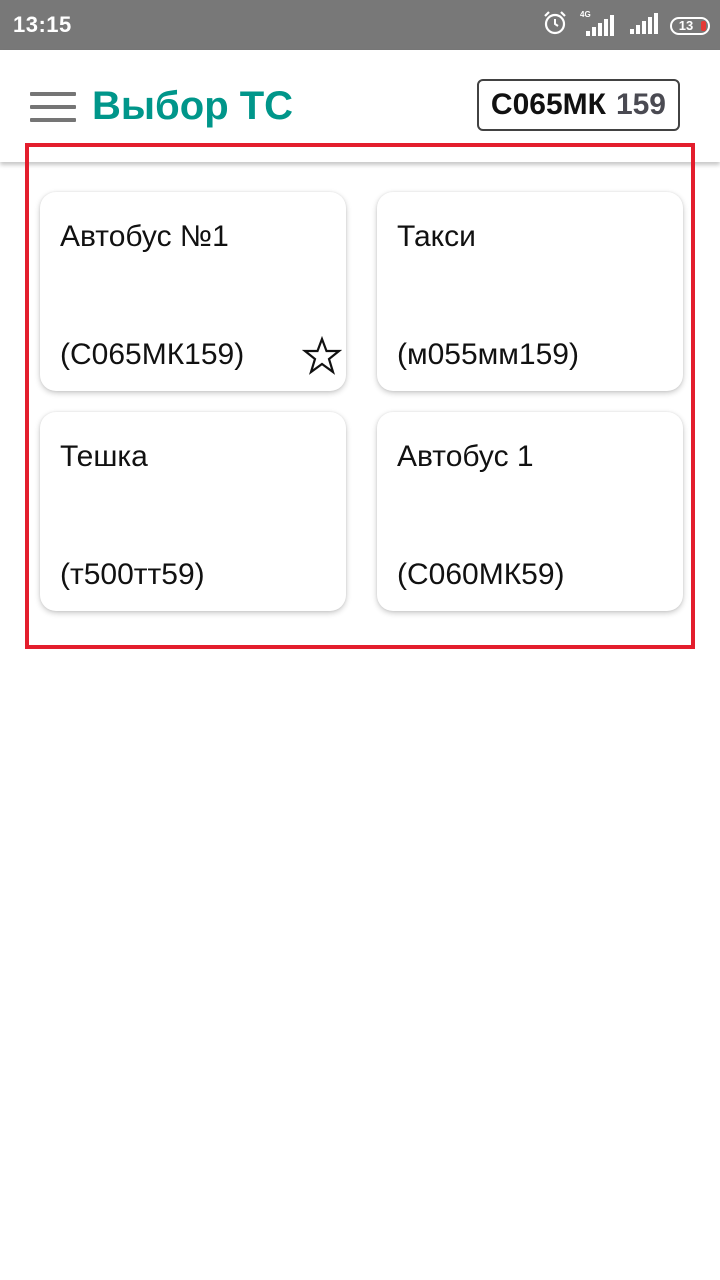  I want to click on menu-button, so click(53, 107).